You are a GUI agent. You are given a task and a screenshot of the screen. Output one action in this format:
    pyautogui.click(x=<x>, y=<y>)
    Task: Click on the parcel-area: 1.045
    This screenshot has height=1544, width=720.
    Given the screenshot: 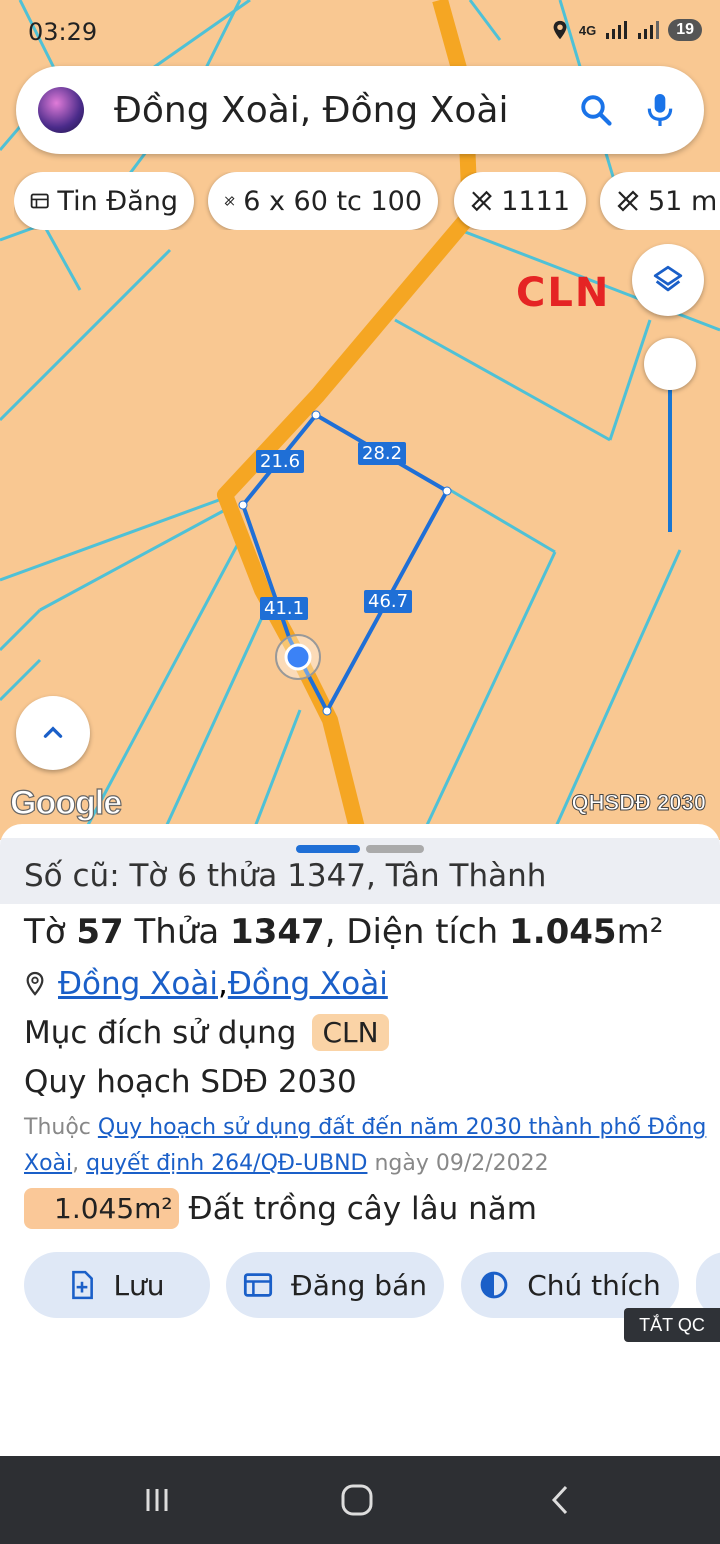 What is the action you would take?
    pyautogui.click(x=563, y=932)
    